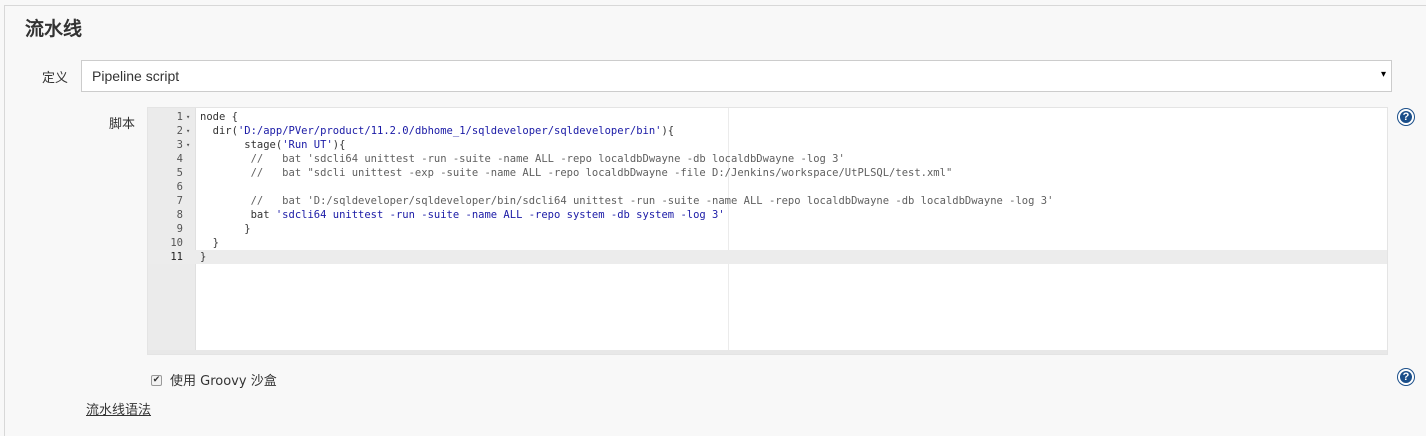 This screenshot has height=436, width=1426. Describe the element at coordinates (179, 131) in the screenshot. I see `line-number: 2` at that location.